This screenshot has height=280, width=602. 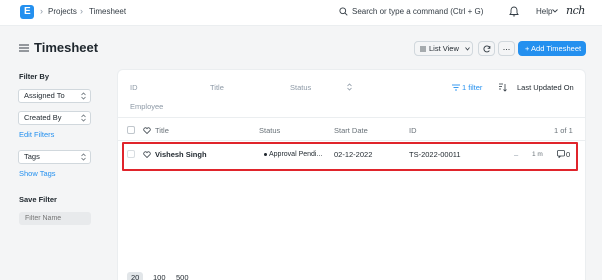 I want to click on sort-order-icon, so click(x=502, y=87).